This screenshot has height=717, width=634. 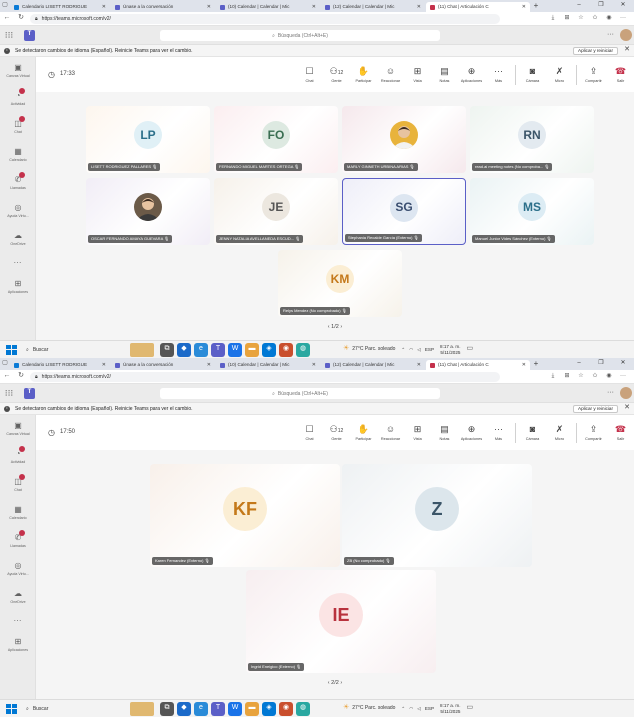 What do you see at coordinates (276, 139) in the screenshot?
I see `participant-tile: FO FERNANDO MIGUEL MARTES ORTEGA 🎙︎` at bounding box center [276, 139].